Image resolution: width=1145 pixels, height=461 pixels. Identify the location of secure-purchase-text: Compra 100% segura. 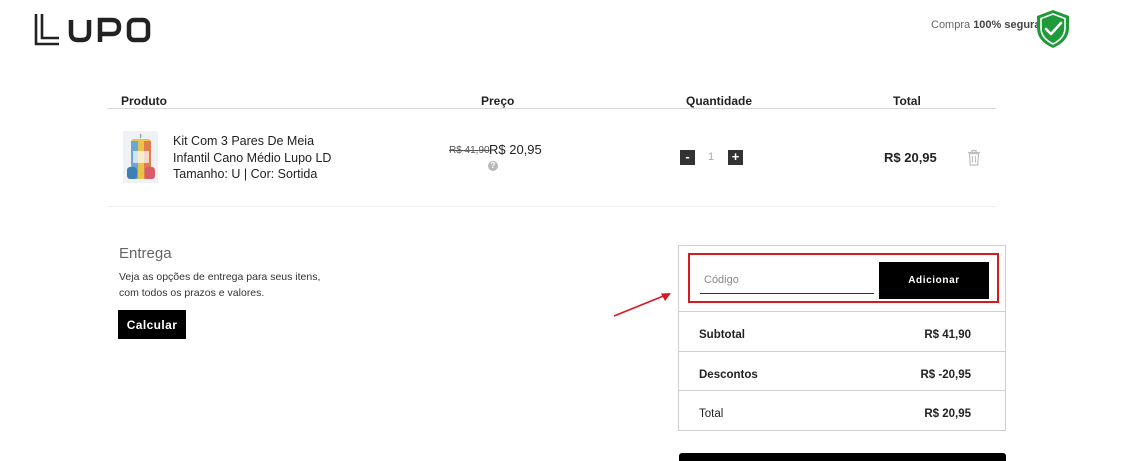
(985, 25).